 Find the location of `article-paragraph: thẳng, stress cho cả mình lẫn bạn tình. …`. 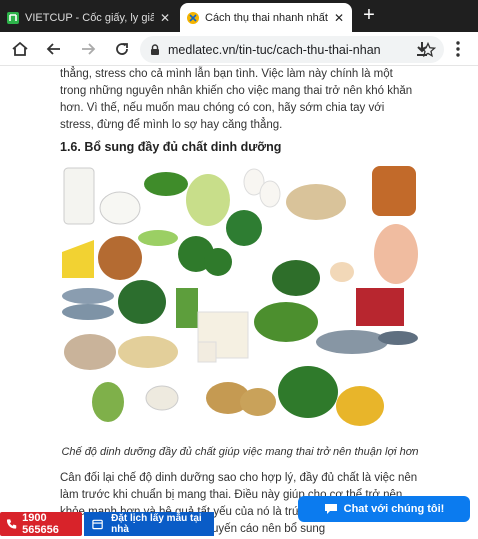

article-paragraph: thẳng, stress cho cả mình lẫn bạn tình. … is located at coordinates (236, 99).